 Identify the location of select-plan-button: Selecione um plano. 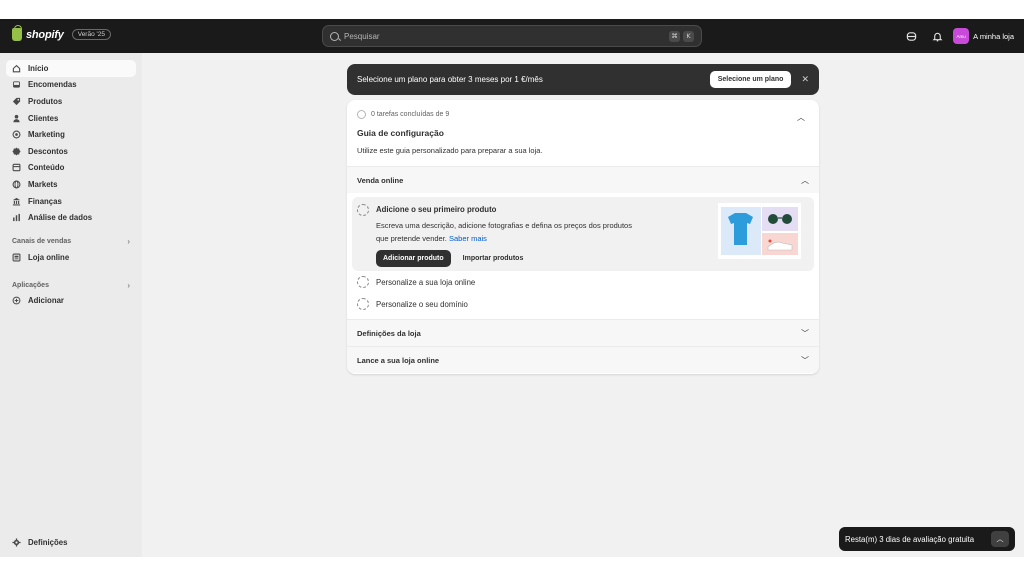
(750, 79).